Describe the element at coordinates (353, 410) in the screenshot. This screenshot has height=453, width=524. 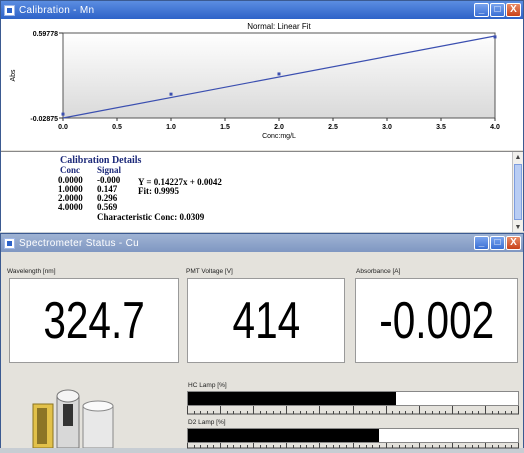
I see `hc-lamp-scale` at that location.